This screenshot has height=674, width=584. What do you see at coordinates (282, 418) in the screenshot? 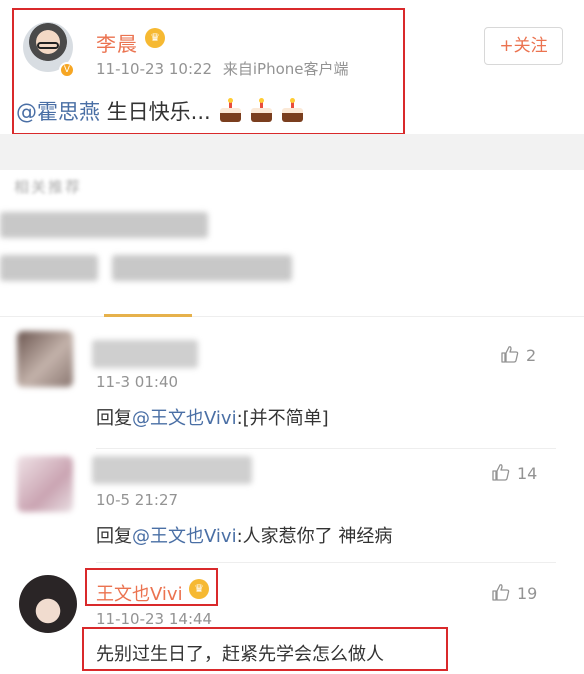
I see `comment-body: :[并不简单]` at bounding box center [282, 418].